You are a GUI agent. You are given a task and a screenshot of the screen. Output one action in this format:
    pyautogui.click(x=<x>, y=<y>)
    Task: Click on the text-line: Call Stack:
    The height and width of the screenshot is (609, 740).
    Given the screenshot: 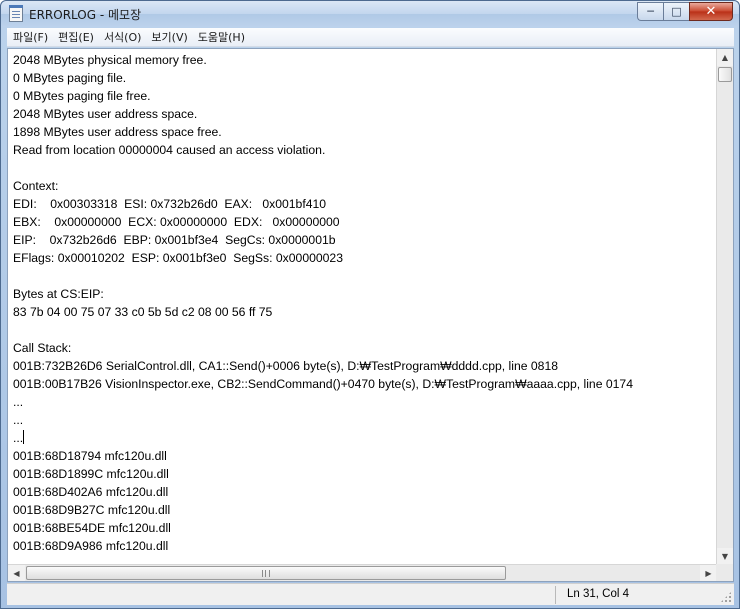 What is the action you would take?
    pyautogui.click(x=42, y=348)
    